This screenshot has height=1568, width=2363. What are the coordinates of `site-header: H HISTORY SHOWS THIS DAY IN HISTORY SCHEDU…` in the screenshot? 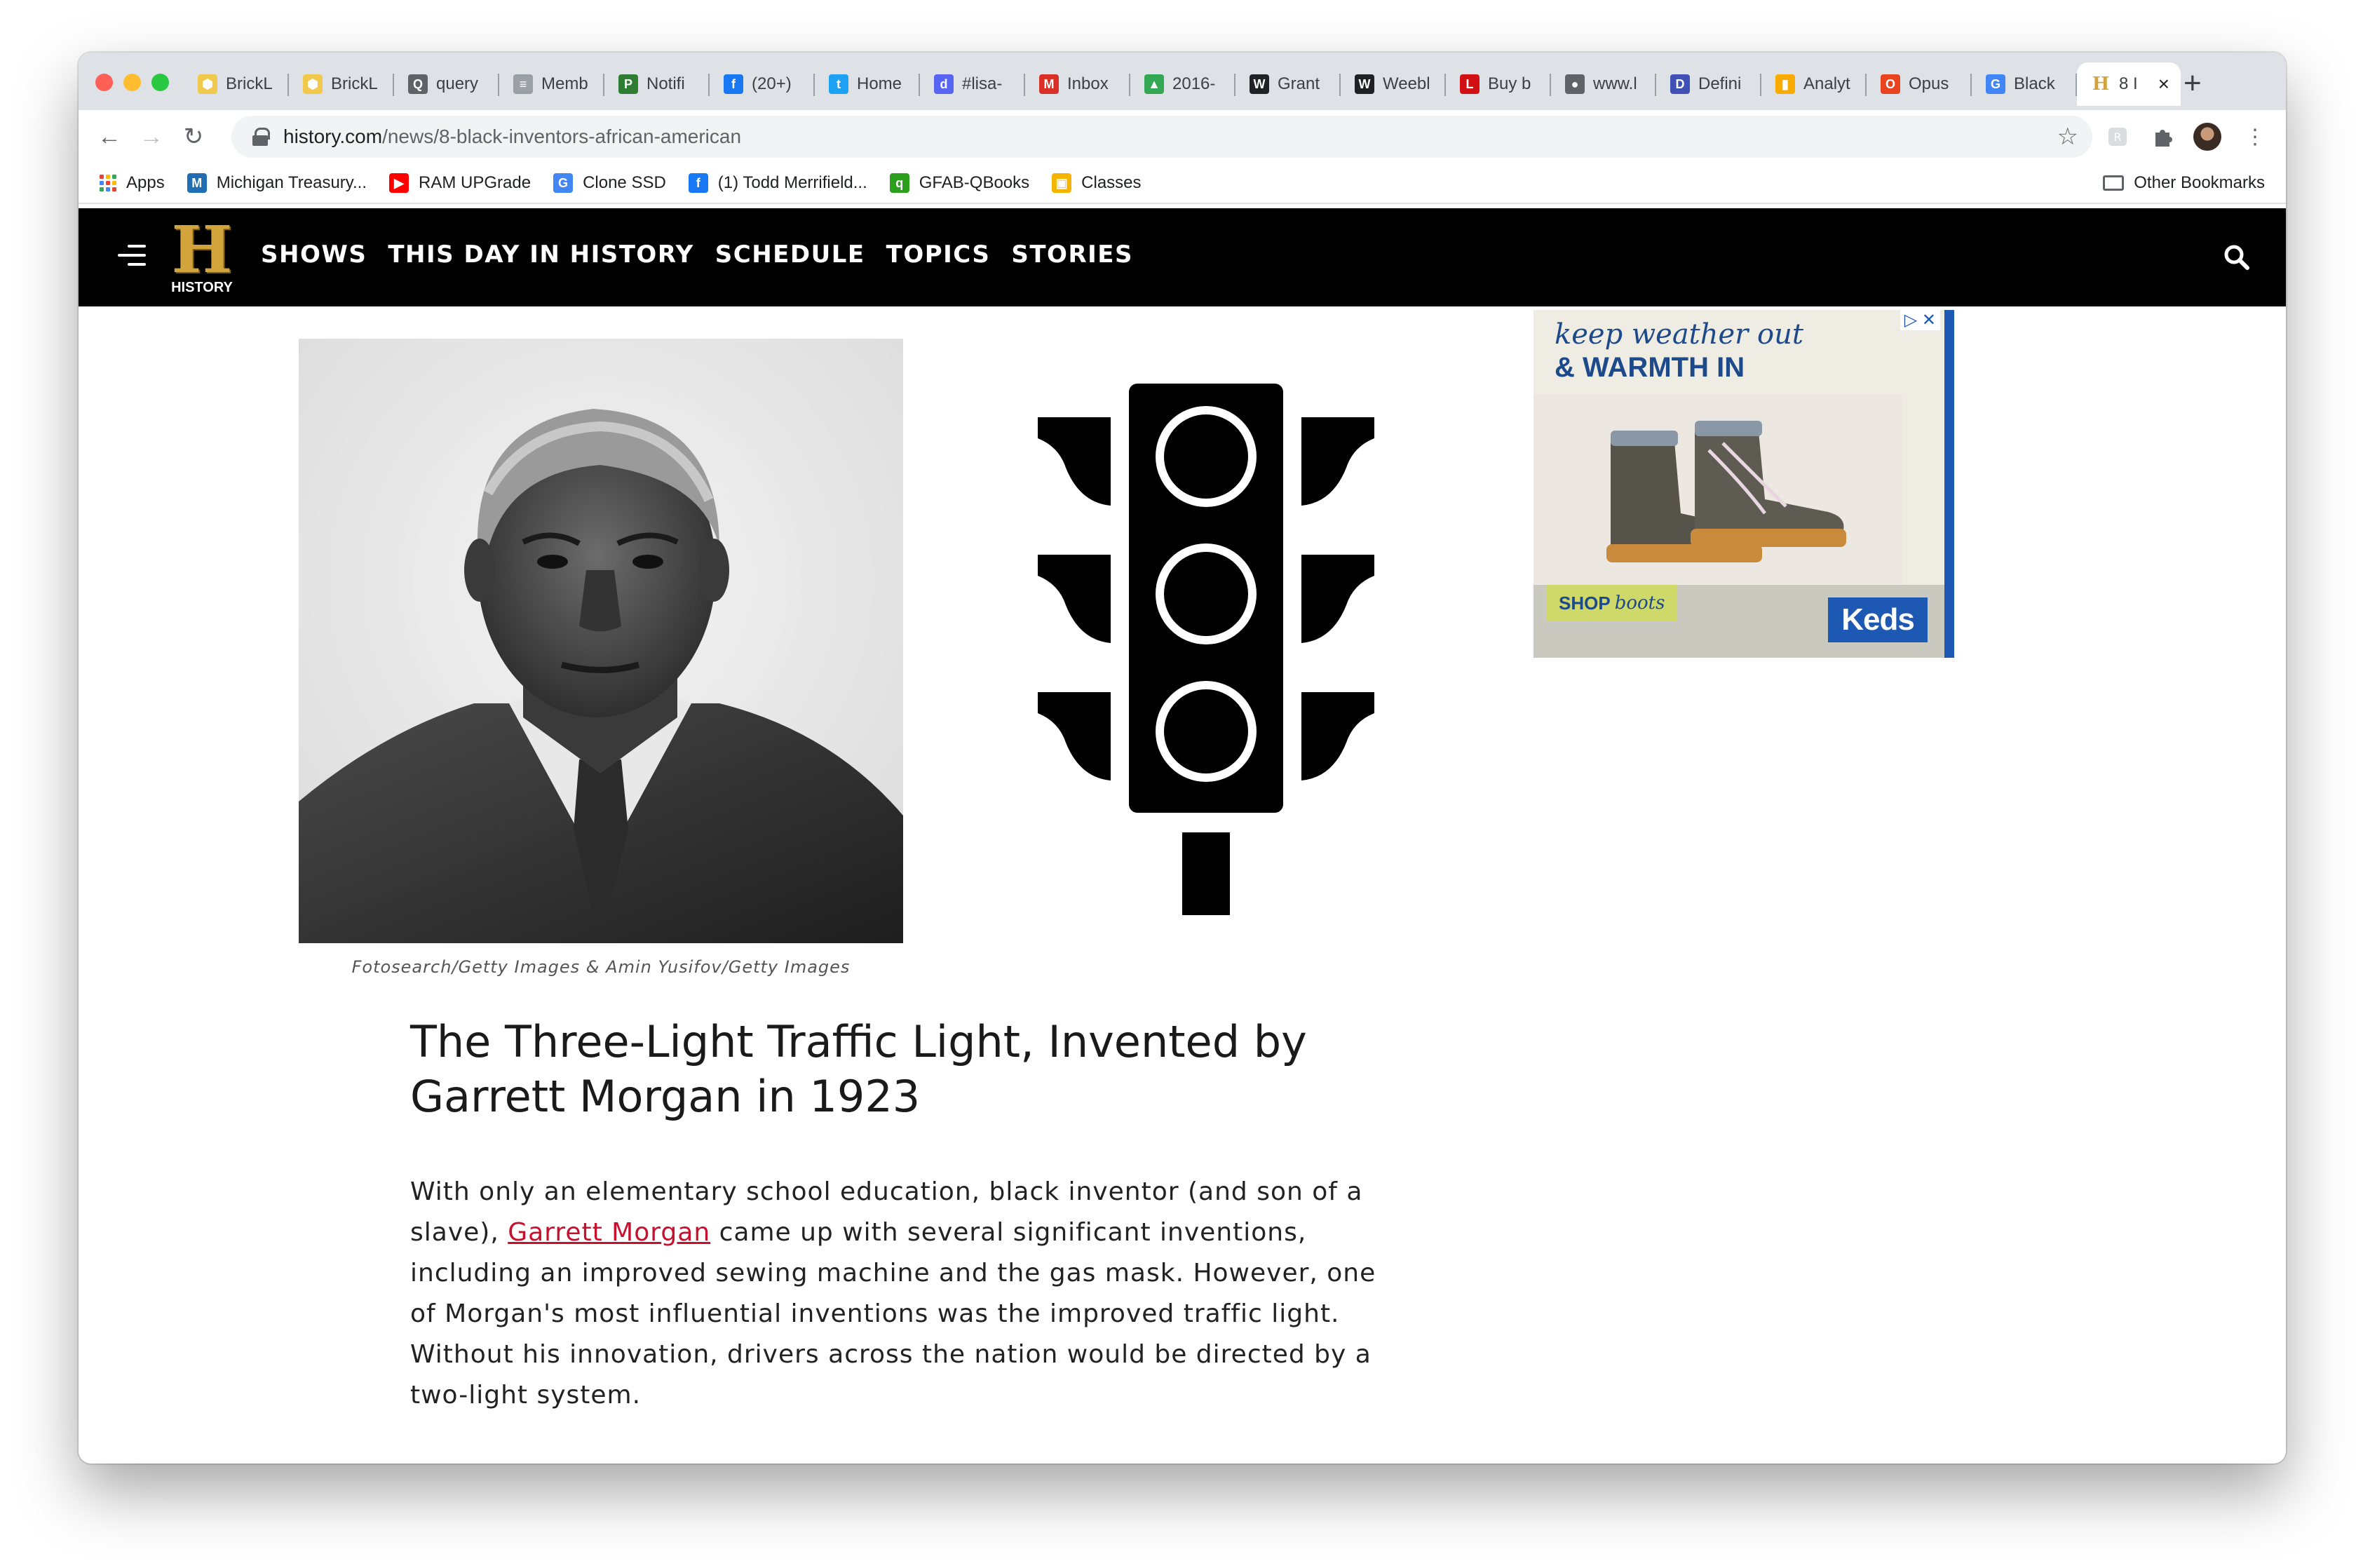 It's located at (1182, 257).